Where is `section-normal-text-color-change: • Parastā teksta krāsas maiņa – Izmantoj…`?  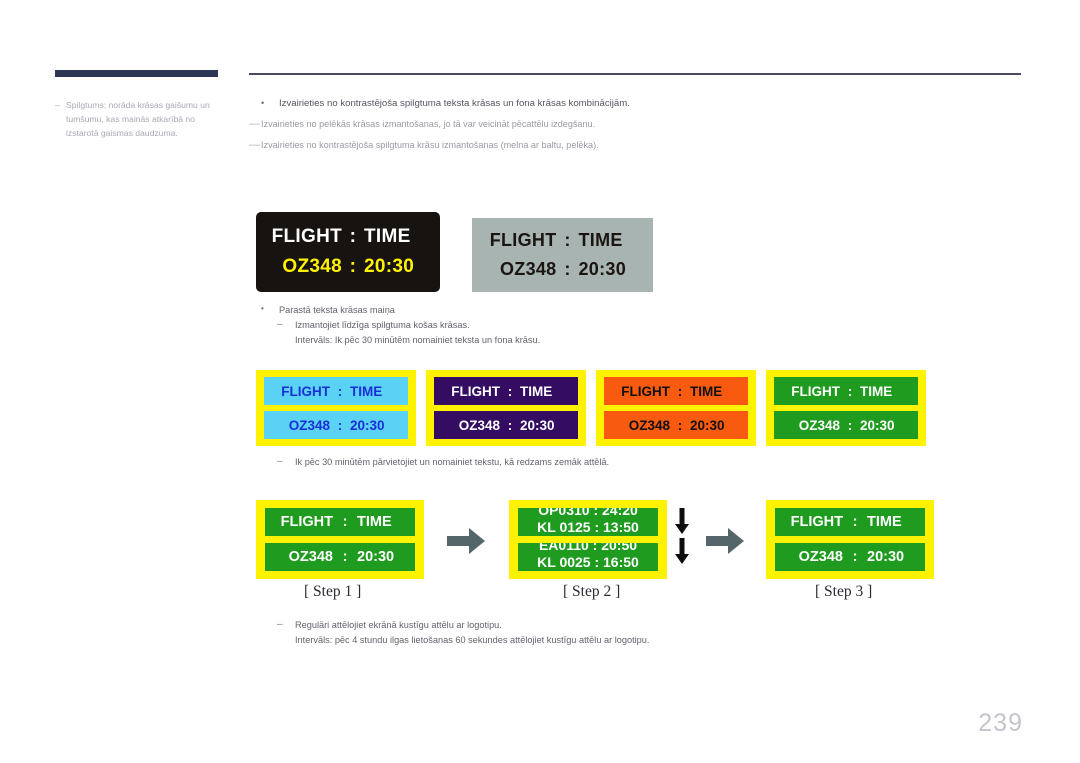
section-normal-text-color-change: • Parastā teksta krāsas maiņa – Izmantoj… is located at coordinates (599, 325).